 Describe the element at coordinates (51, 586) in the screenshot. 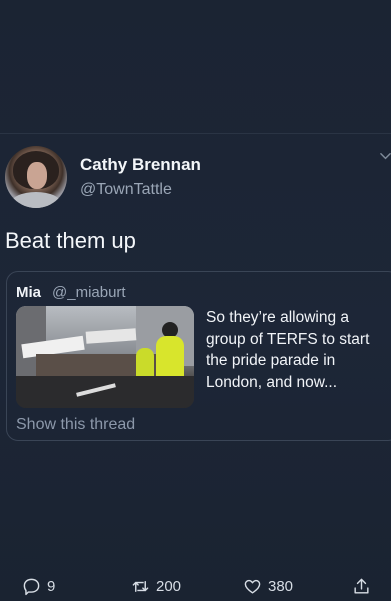

I see `reply-count: 9` at that location.